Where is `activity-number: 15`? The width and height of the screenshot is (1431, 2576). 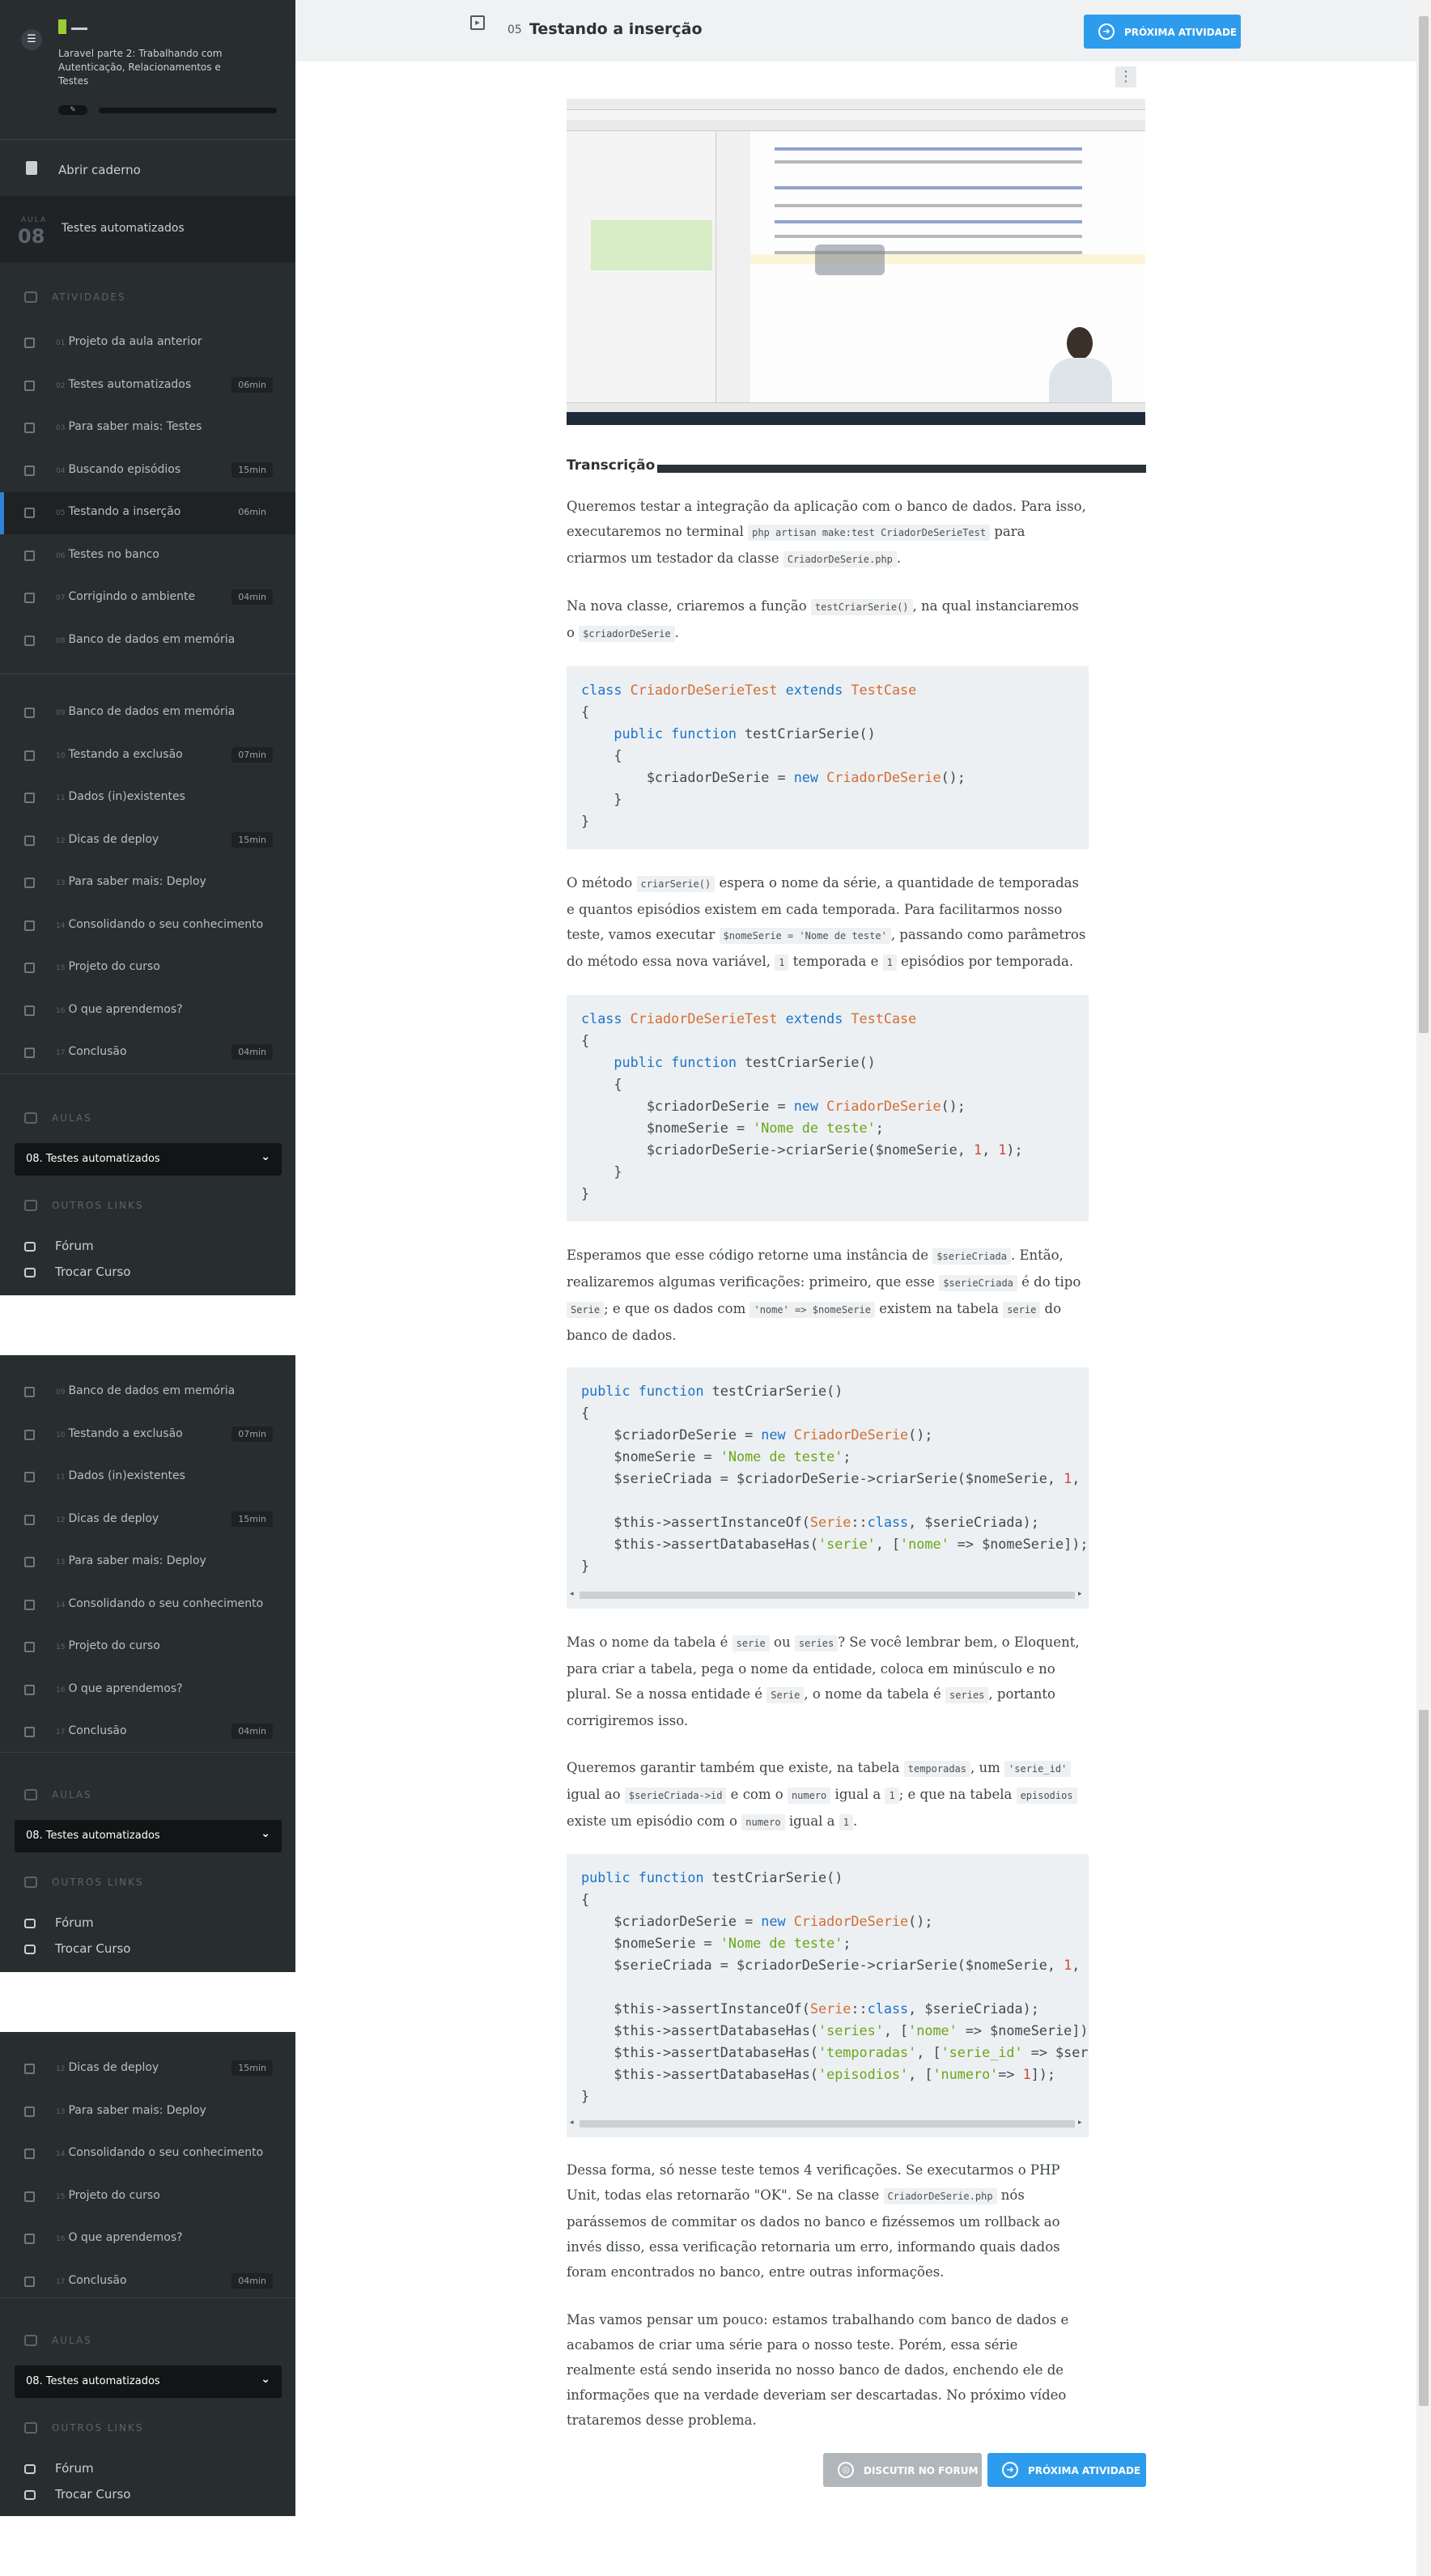
activity-number: 15 is located at coordinates (61, 968).